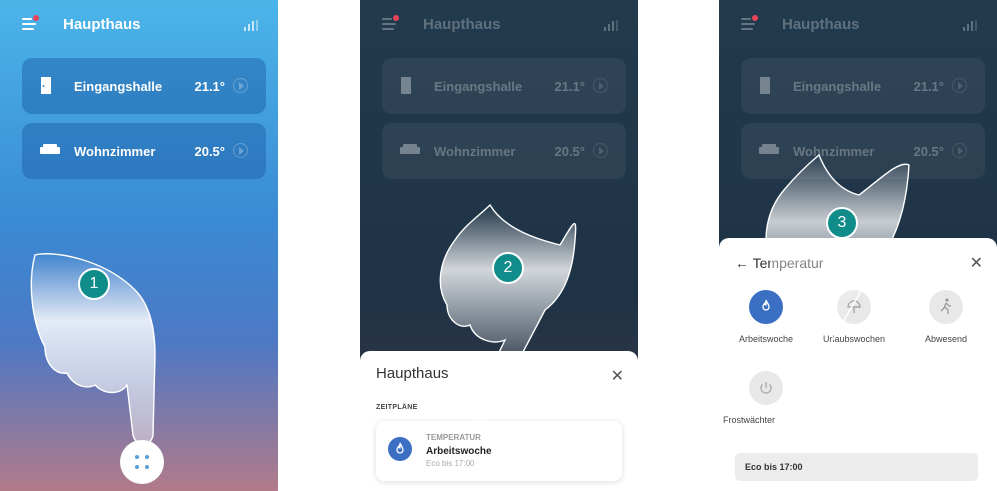 This screenshot has height=491, width=997. I want to click on schedule-card: TEMPERATUR Arbeitswoche Eco bis 17:00, so click(499, 451).